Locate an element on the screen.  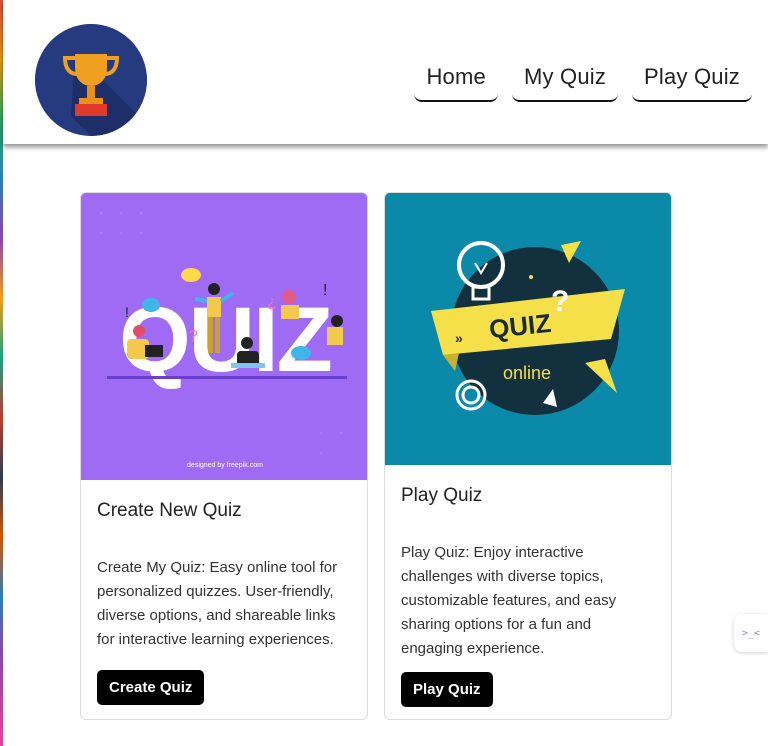
play-quiz-button: Play Quiz is located at coordinates (447, 689).